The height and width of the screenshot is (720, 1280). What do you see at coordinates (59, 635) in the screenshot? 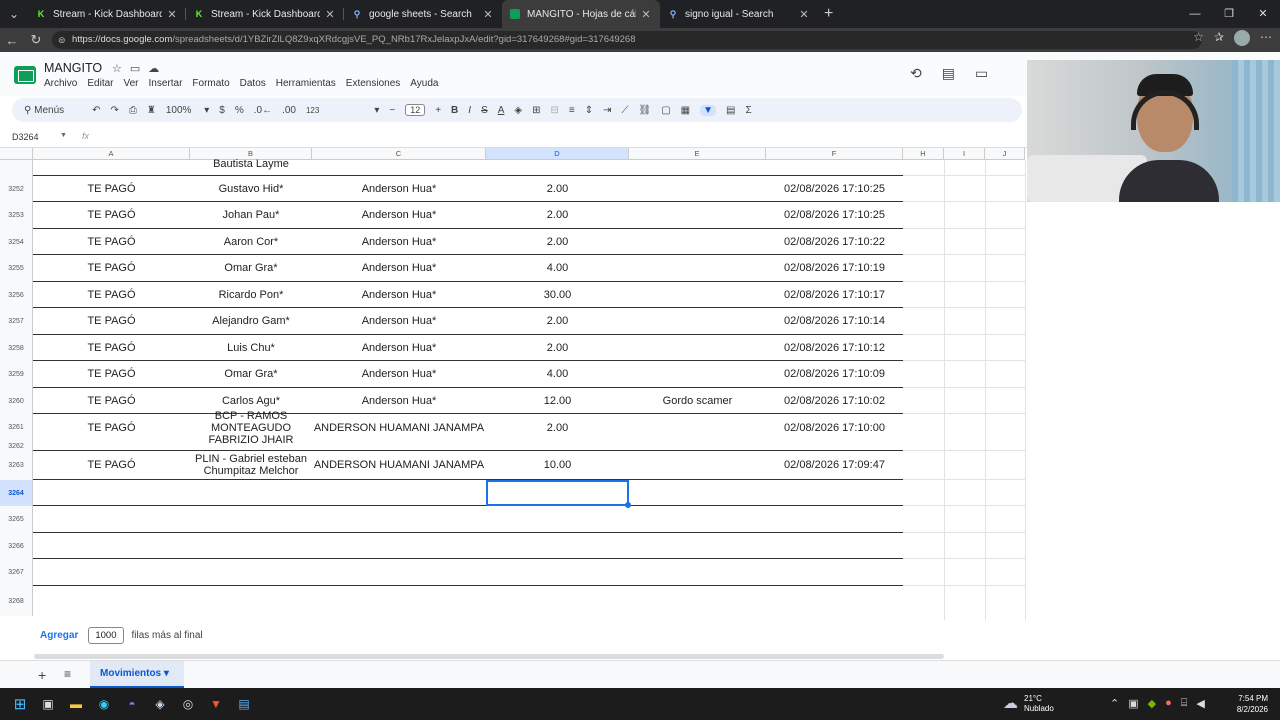
I see `add-rows-button: Agregar` at bounding box center [59, 635].